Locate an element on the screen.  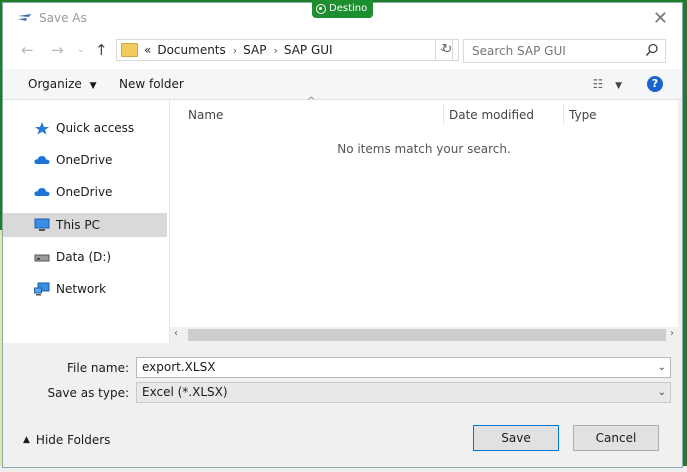
save-type-label: Save as type: is located at coordinates (88, 393).